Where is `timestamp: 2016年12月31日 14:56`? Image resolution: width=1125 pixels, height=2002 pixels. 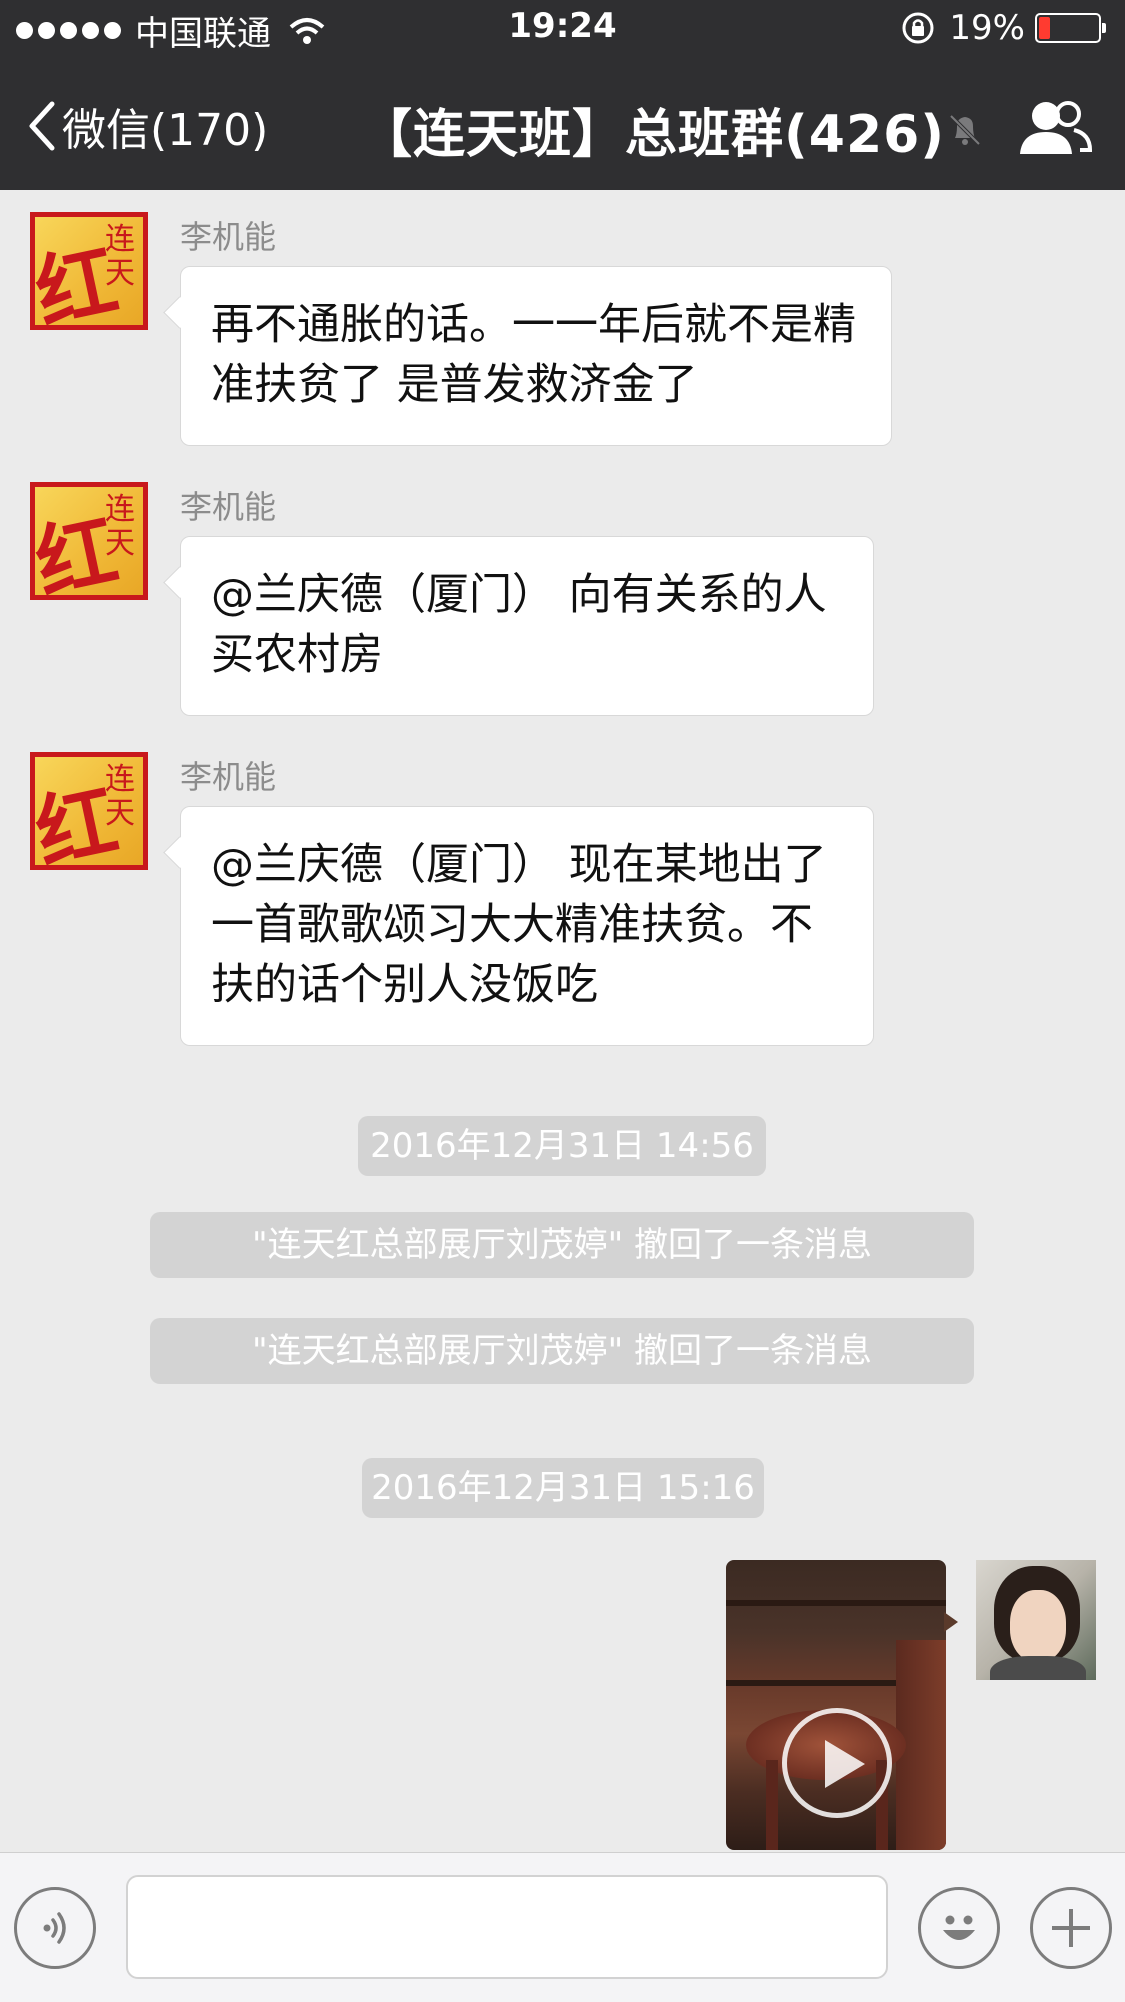 timestamp: 2016年12月31日 14:56 is located at coordinates (562, 1146).